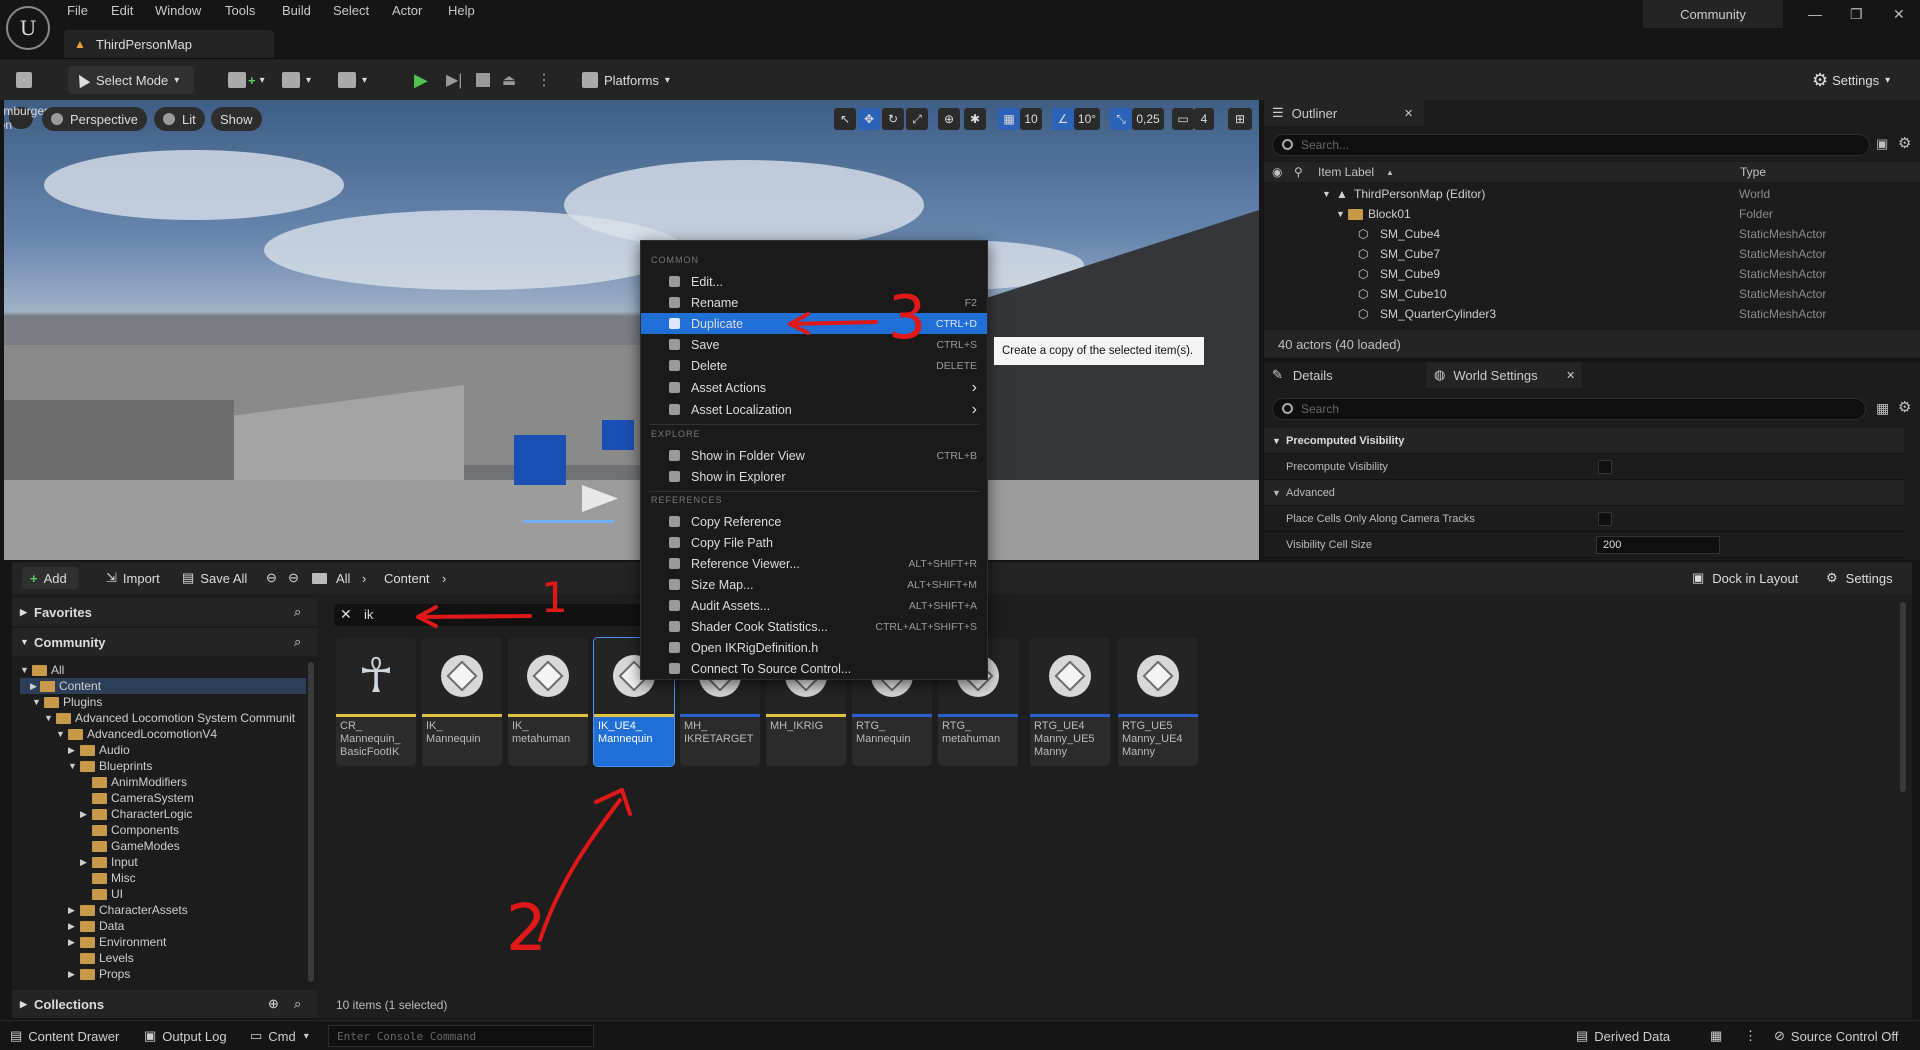  Describe the element at coordinates (169, 718) in the screenshot. I see `tree-item: ▼ Advanced Locomotion System Communit` at that location.